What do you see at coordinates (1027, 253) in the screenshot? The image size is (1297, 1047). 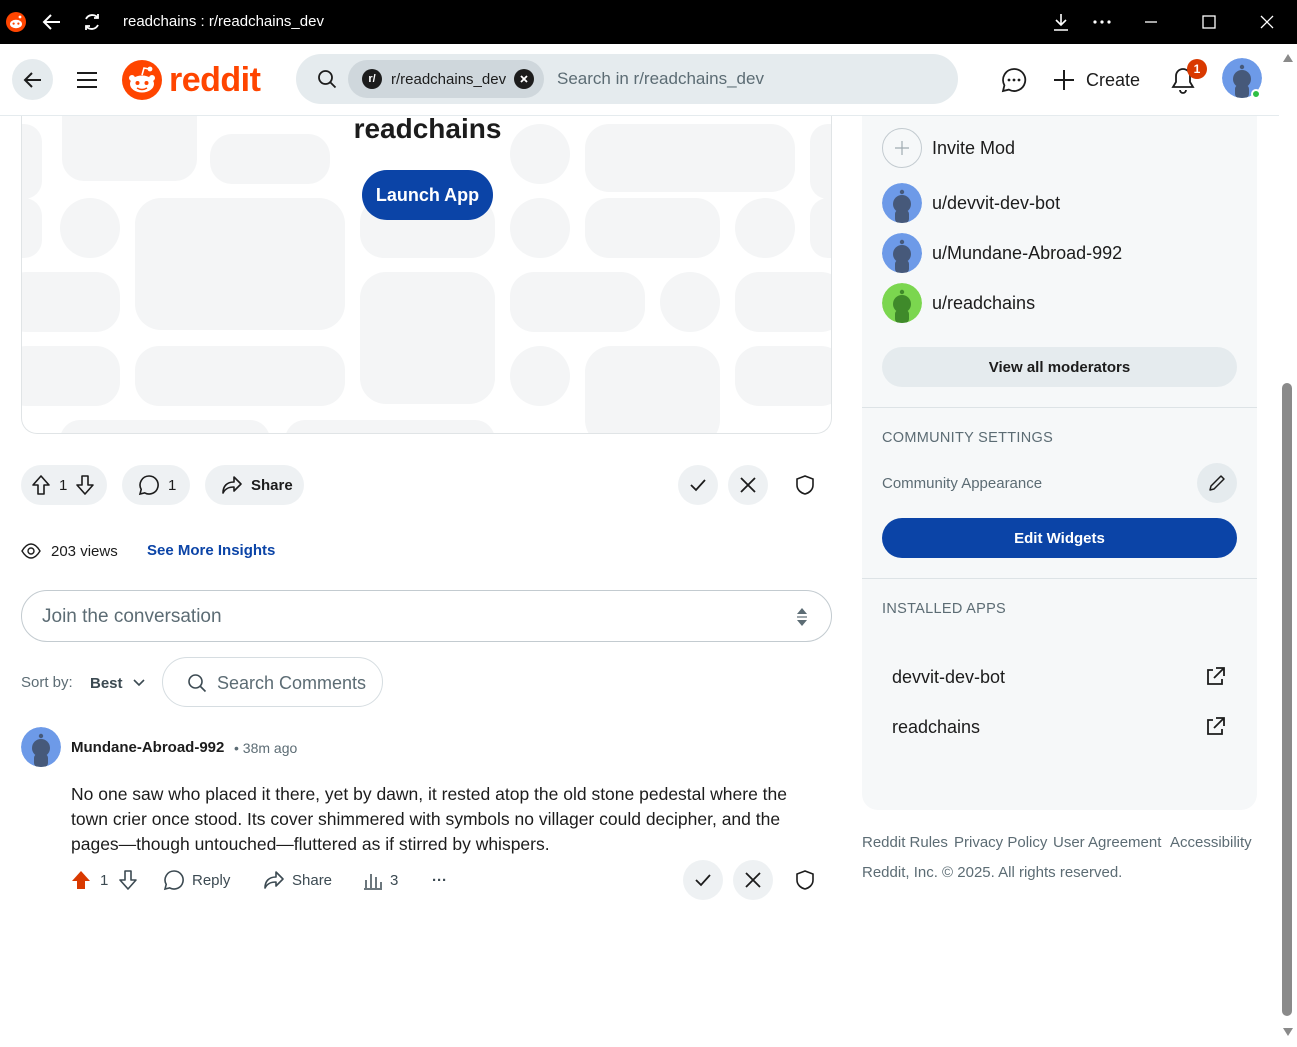 I see `moderator-name: u/Mundane-Abroad-992` at bounding box center [1027, 253].